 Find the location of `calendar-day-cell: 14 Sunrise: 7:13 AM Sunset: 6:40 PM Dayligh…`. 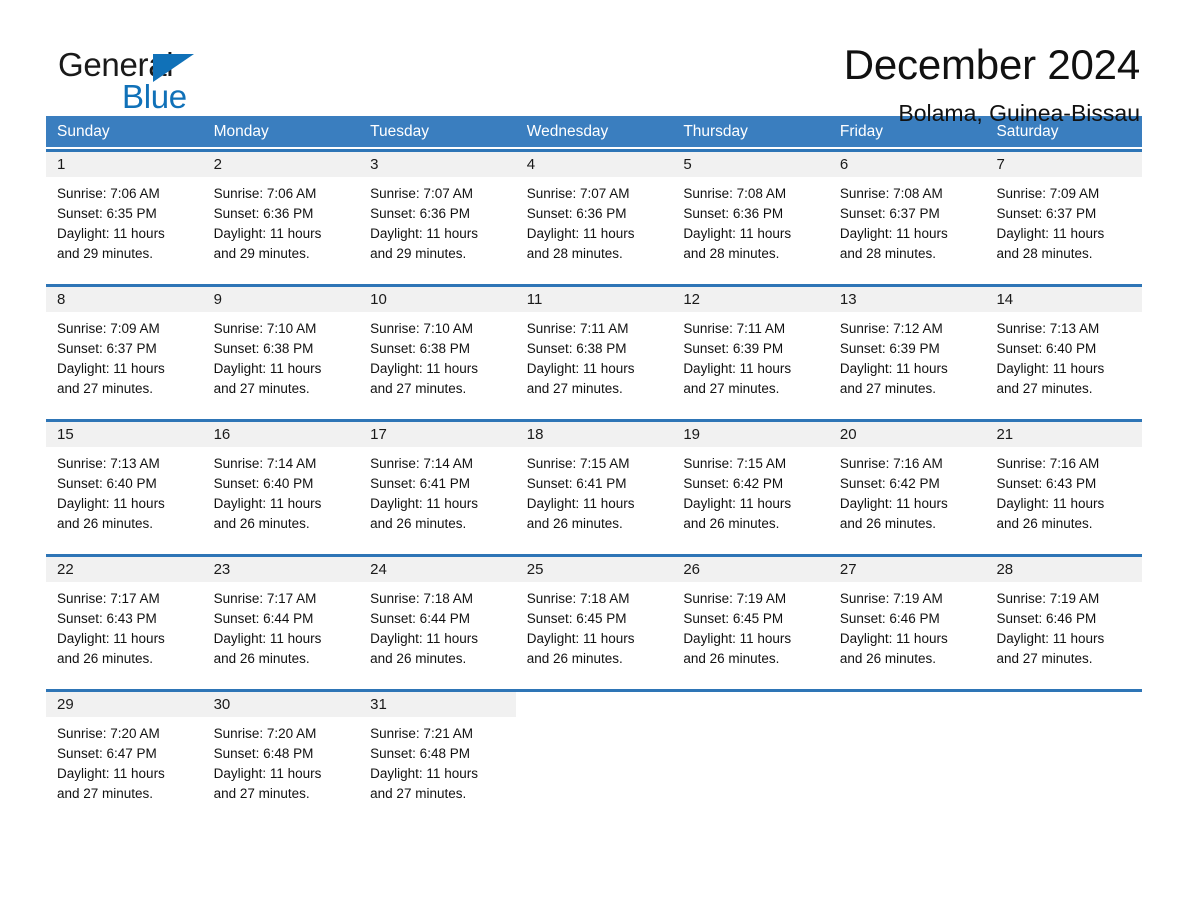

calendar-day-cell: 14 Sunrise: 7:13 AM Sunset: 6:40 PM Dayligh… is located at coordinates (1064, 350).